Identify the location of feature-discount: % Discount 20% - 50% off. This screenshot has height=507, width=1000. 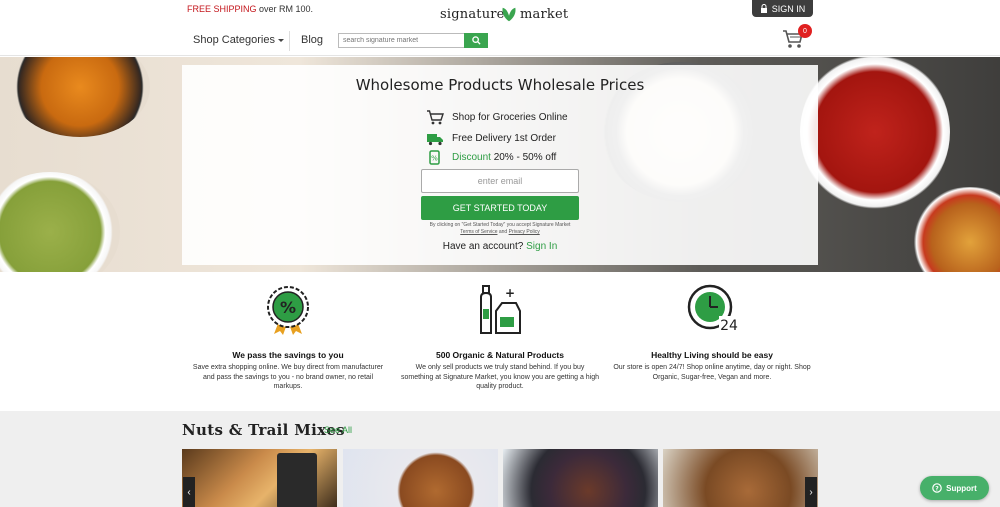
(491, 157).